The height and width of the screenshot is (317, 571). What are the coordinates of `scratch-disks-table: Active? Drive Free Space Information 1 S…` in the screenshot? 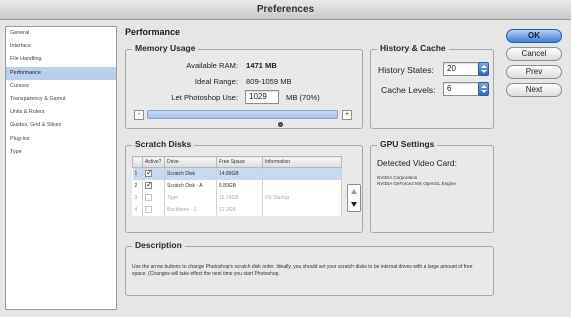 It's located at (237, 186).